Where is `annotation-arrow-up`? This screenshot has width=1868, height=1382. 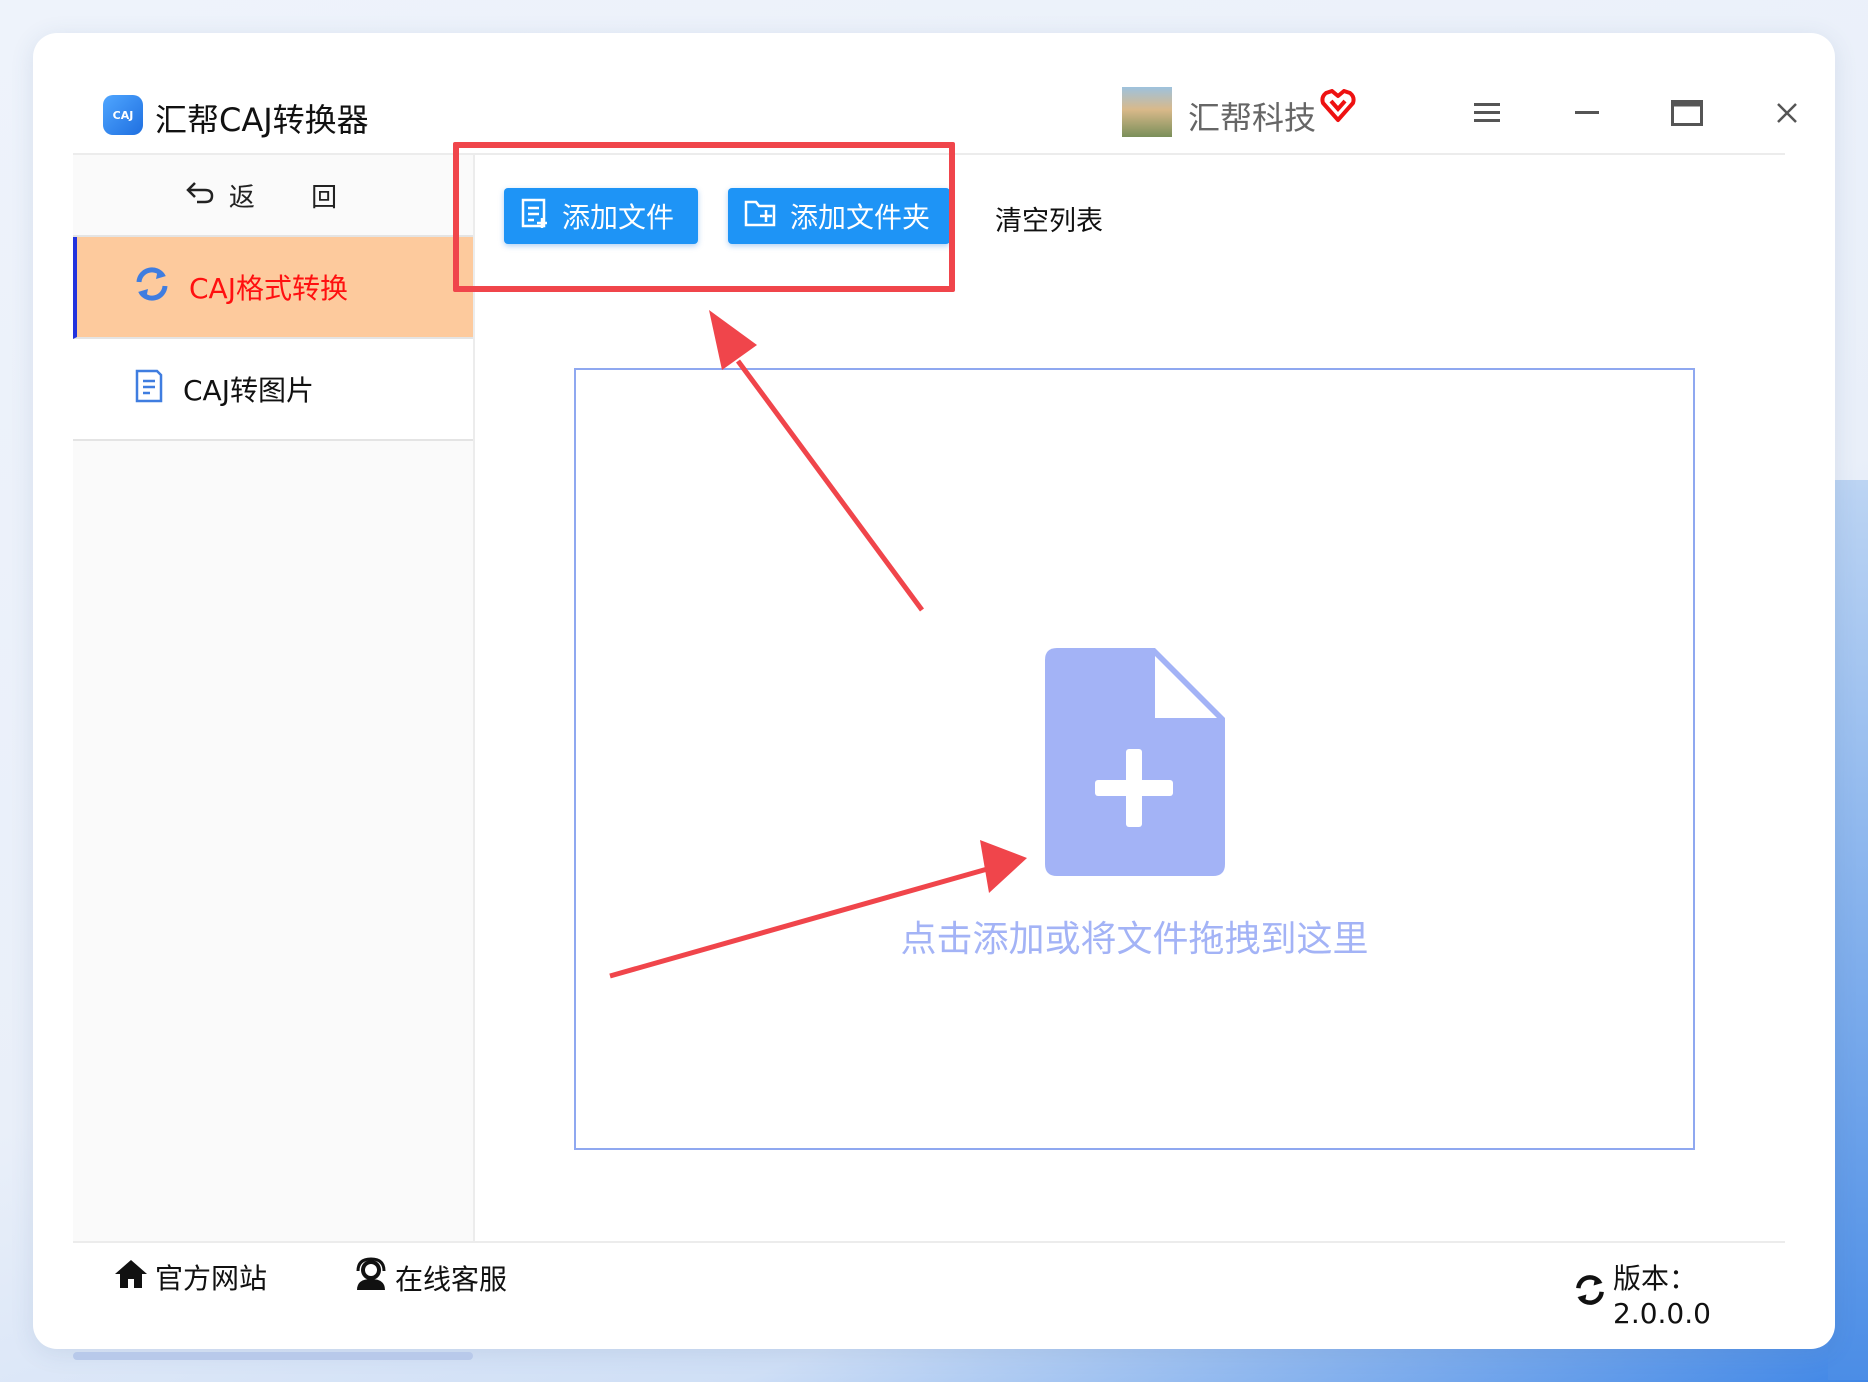 annotation-arrow-up is located at coordinates (817, 461).